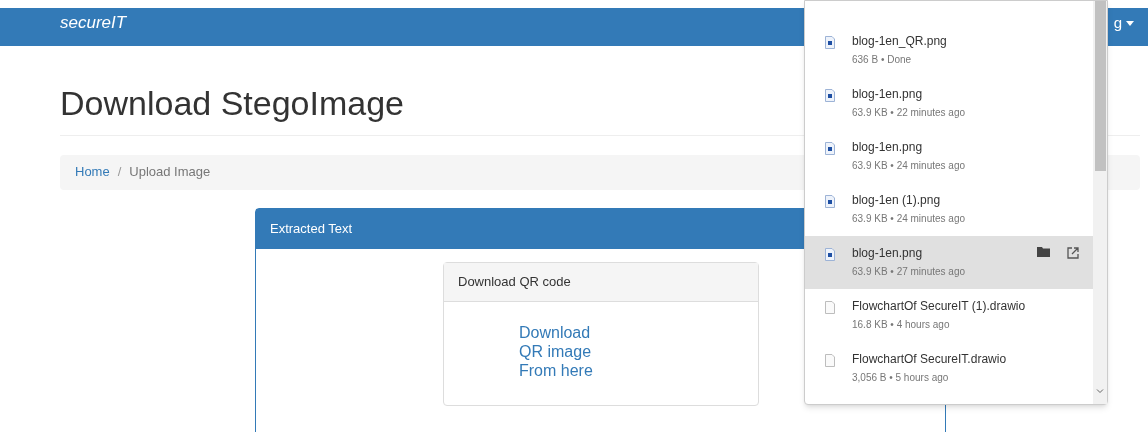 The image size is (1148, 432). I want to click on user-menu: g, so click(1123, 23).